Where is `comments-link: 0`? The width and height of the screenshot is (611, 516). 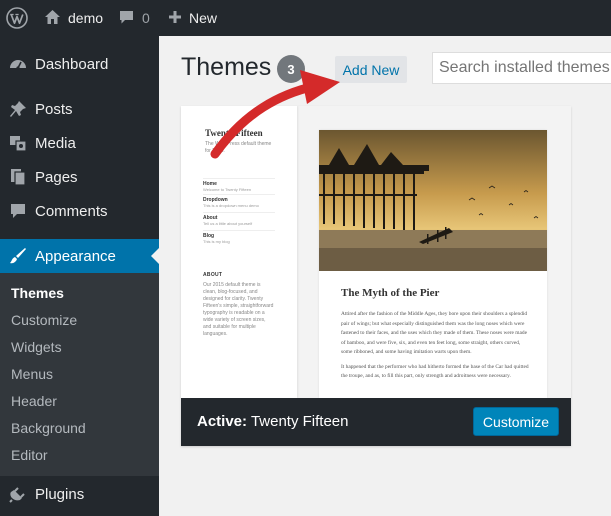 comments-link: 0 is located at coordinates (134, 18).